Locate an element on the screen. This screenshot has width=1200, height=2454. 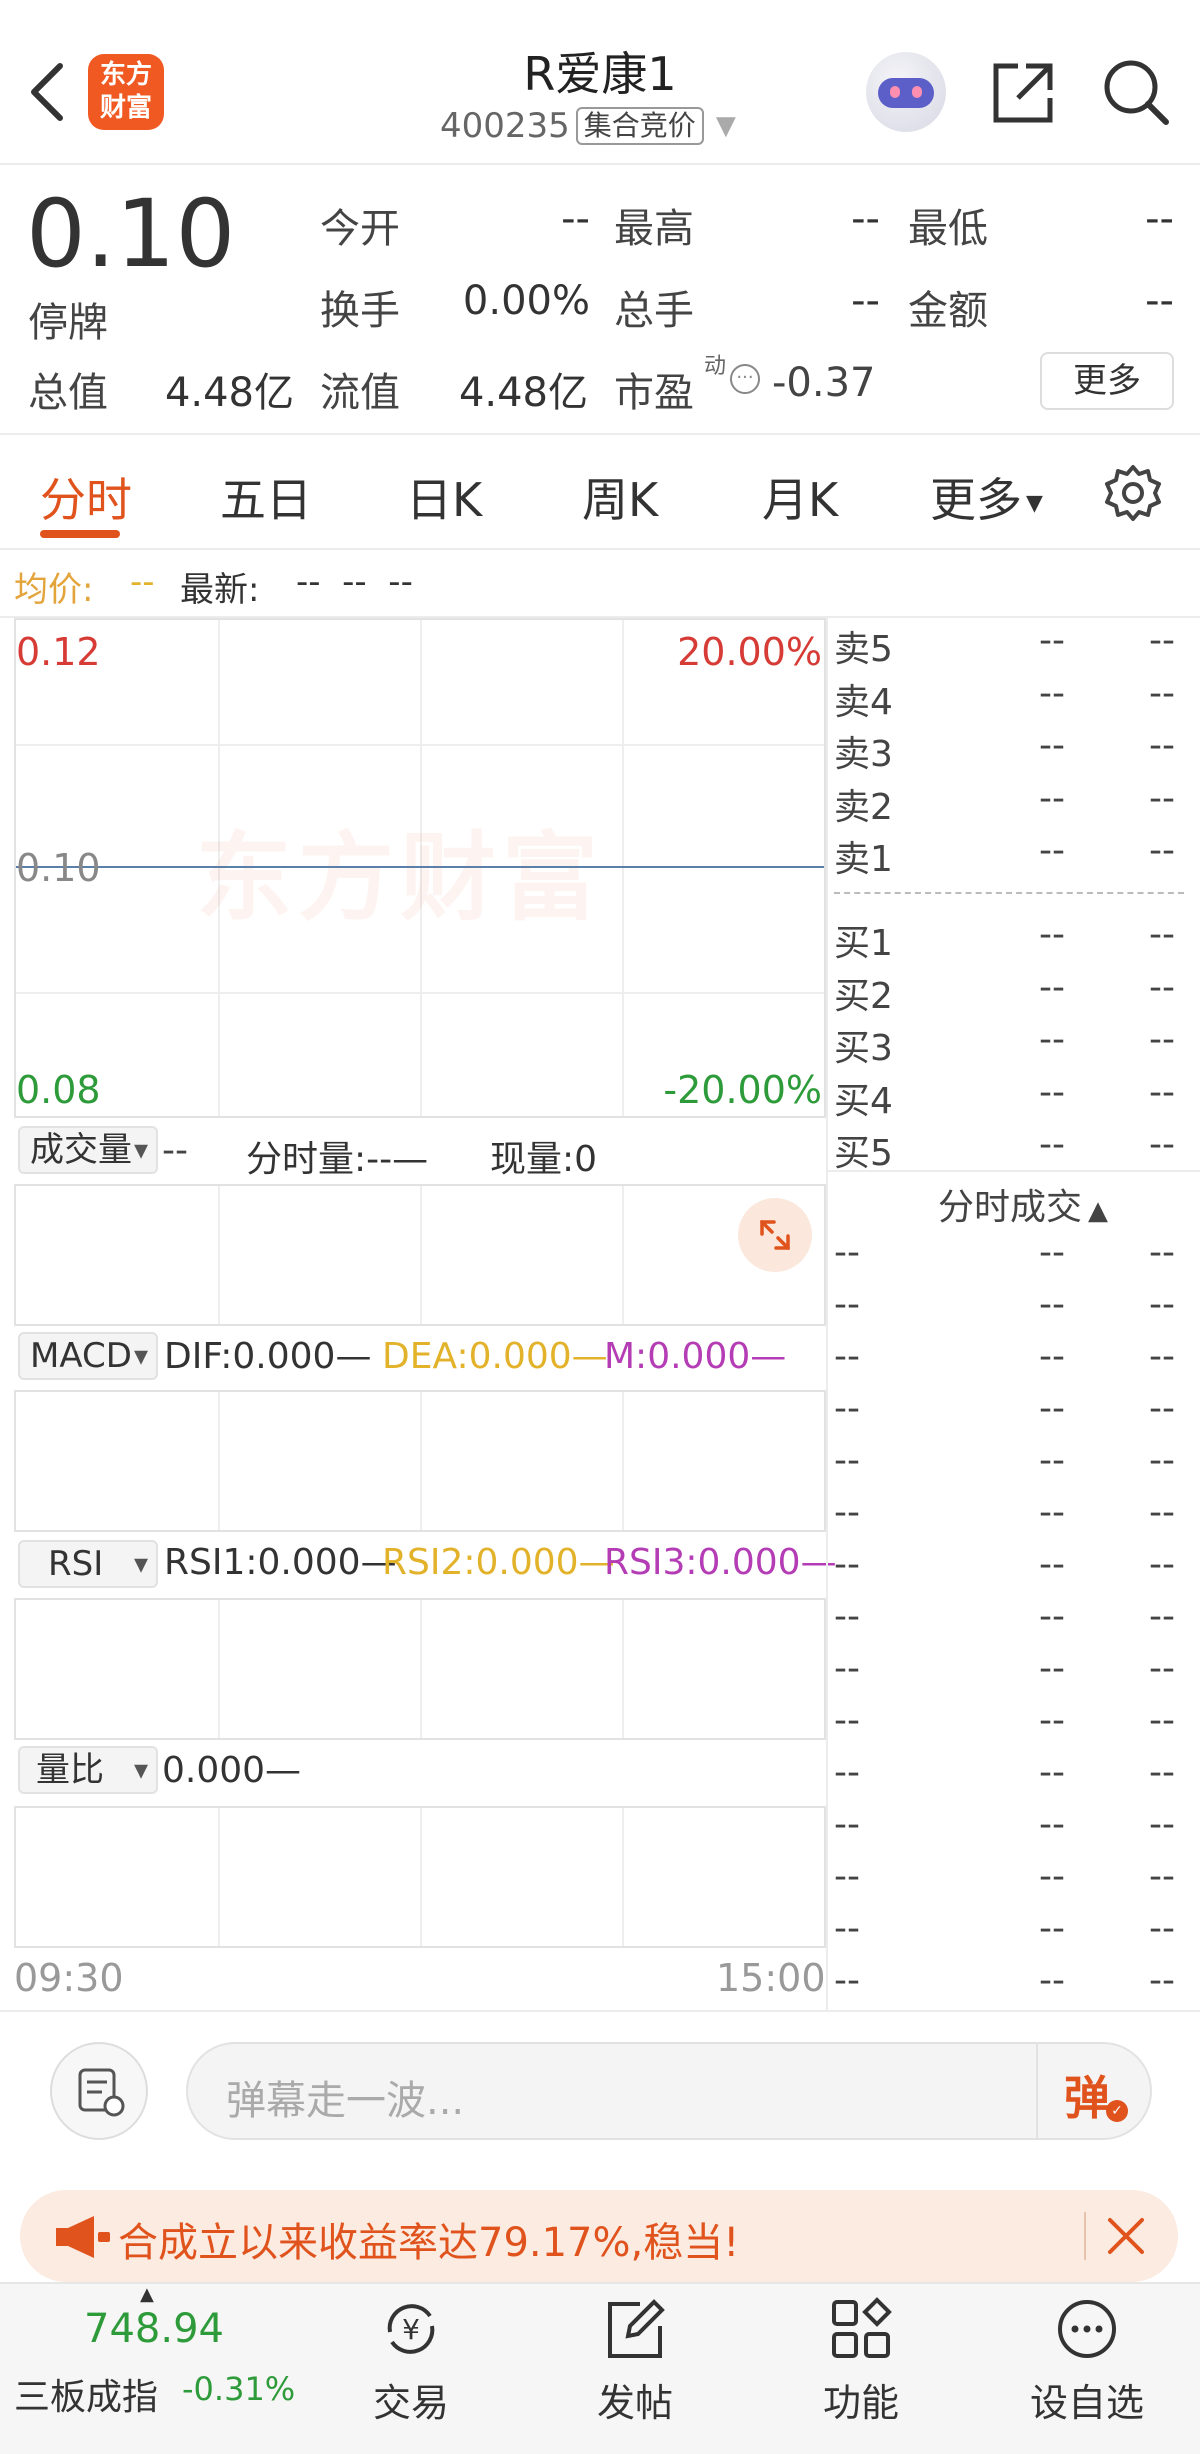
minute-volume: 分时量:--— is located at coordinates (337, 1159).